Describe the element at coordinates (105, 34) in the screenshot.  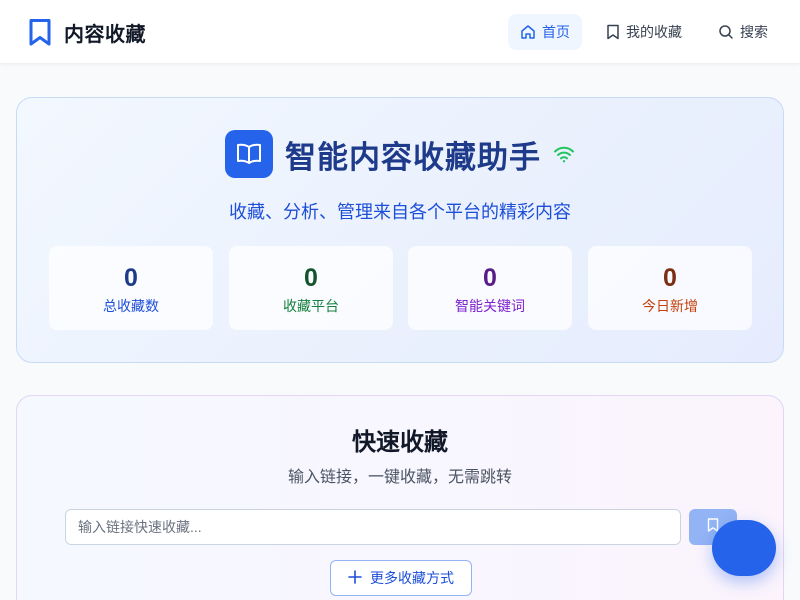
I see `brand-title: 内容收藏` at that location.